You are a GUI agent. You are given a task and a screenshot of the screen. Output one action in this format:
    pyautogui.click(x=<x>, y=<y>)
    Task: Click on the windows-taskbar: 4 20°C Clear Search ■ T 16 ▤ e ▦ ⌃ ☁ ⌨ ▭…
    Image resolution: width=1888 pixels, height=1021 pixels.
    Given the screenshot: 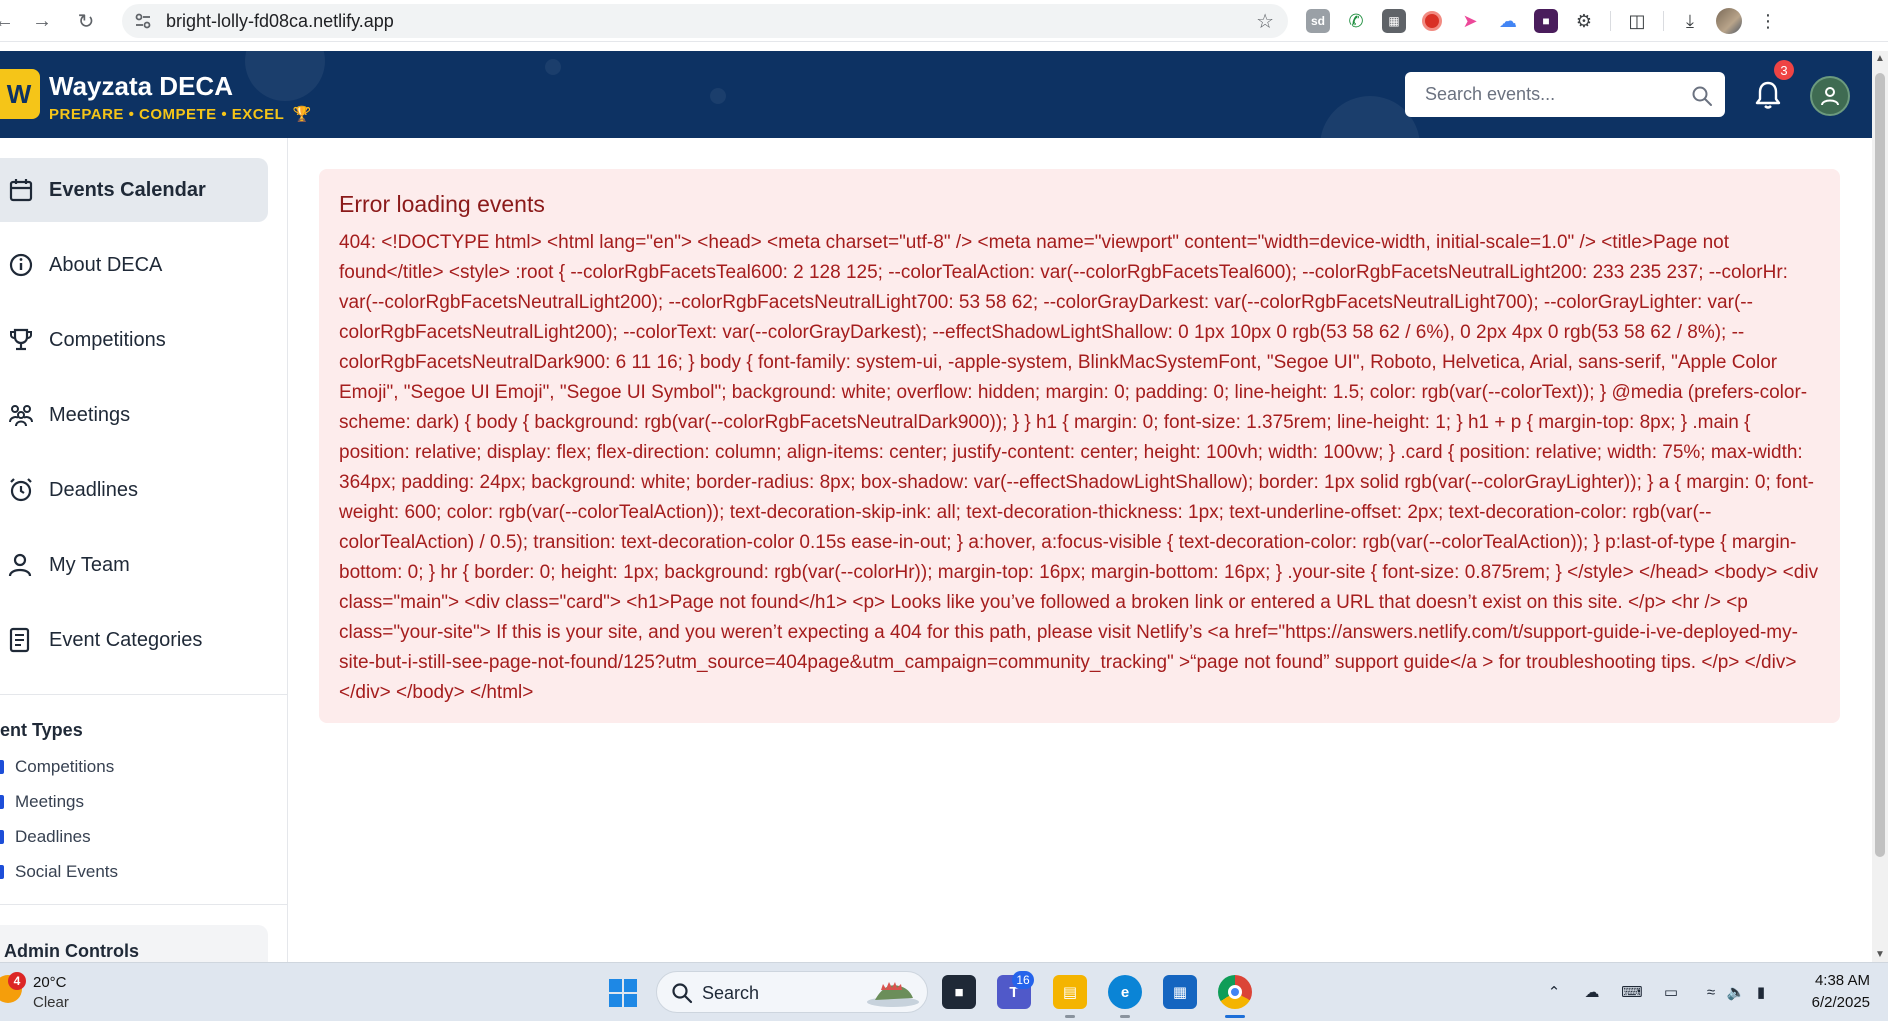 What is the action you would take?
    pyautogui.click(x=944, y=991)
    